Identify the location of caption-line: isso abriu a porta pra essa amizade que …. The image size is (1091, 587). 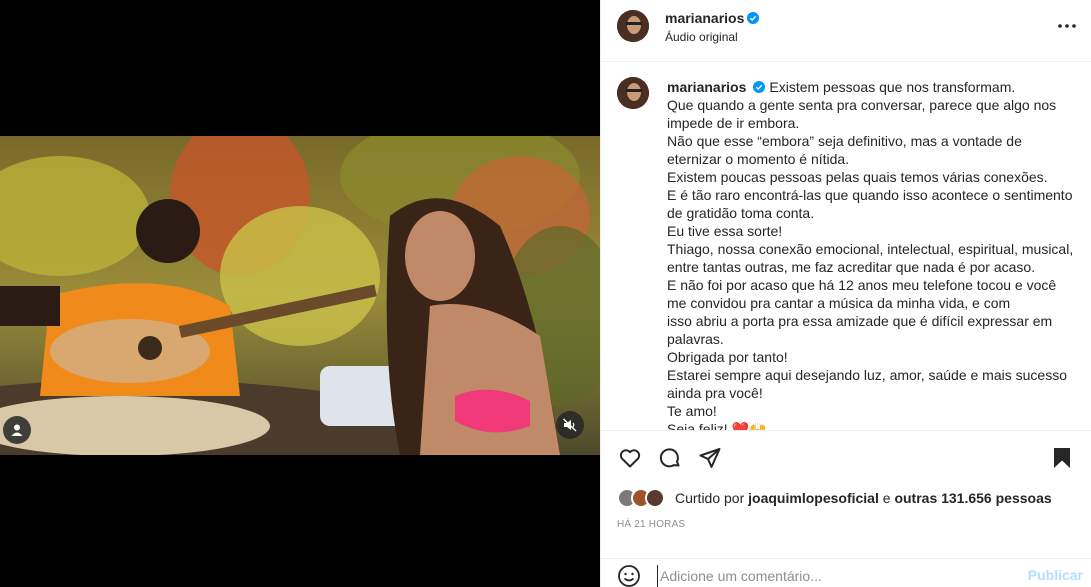
(860, 321).